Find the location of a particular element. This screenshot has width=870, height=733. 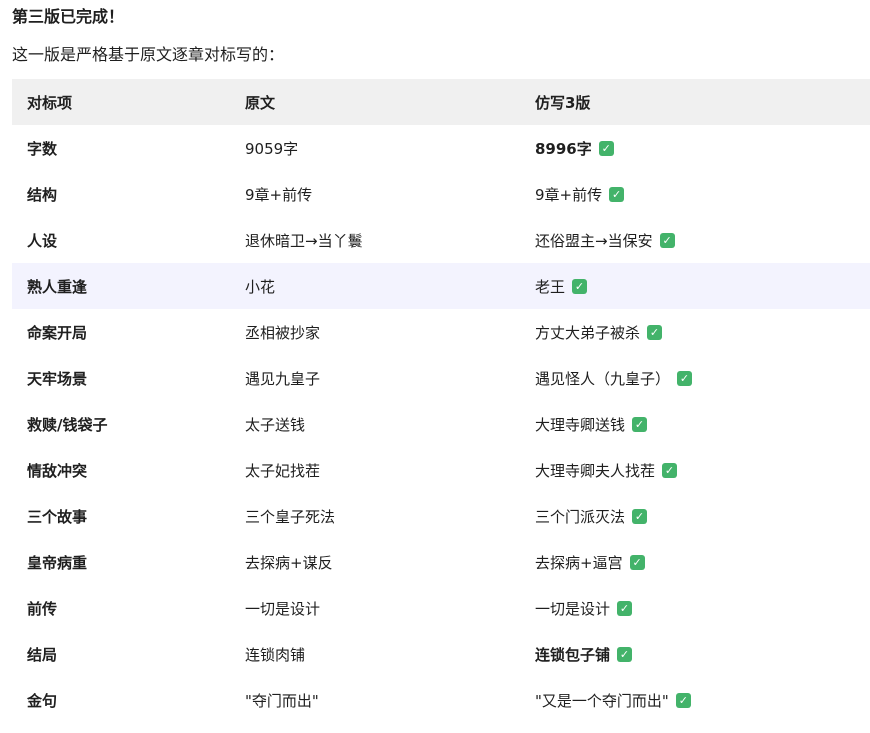

cell-rewrite: 一切是设计 ✓ is located at coordinates (695, 608).